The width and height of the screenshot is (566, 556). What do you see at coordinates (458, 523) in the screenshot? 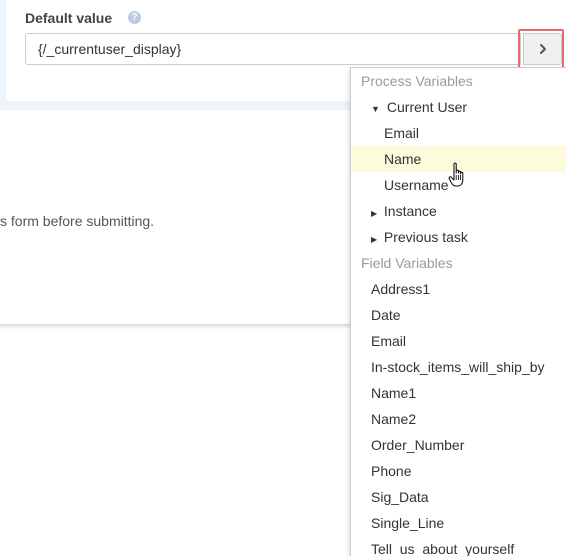
I see `menu-item-field-variable: Single_Line` at bounding box center [458, 523].